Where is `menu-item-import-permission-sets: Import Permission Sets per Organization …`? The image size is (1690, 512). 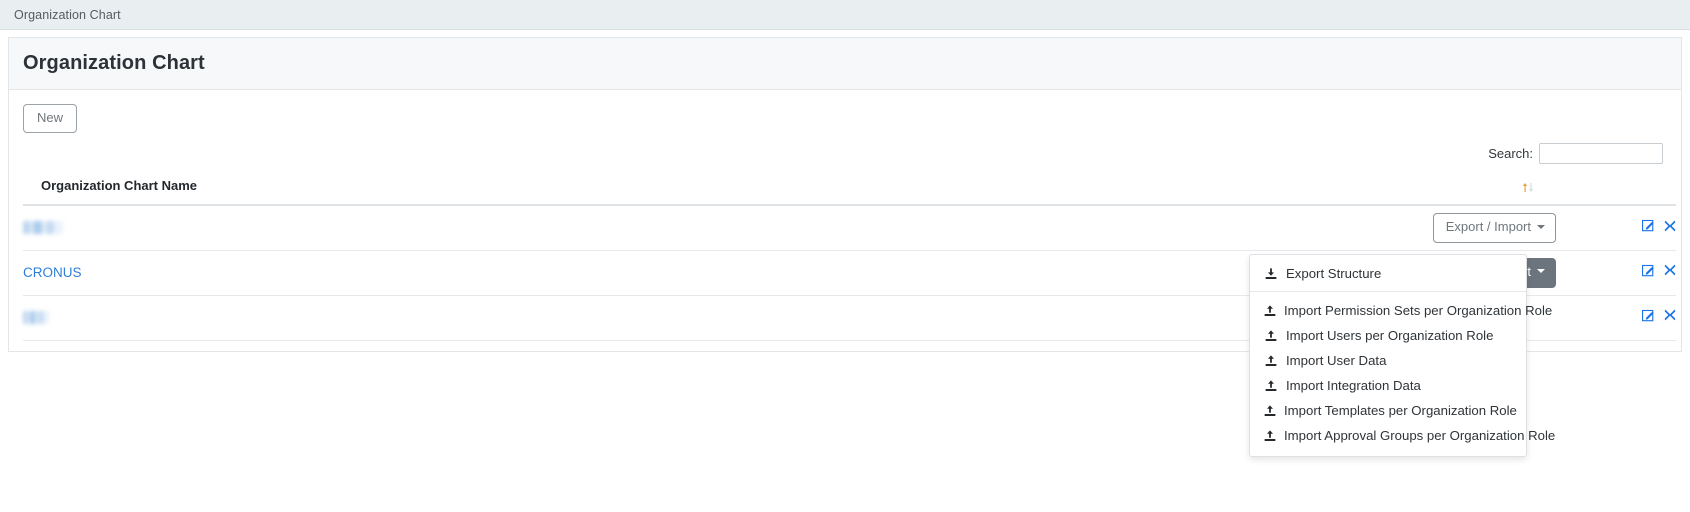 menu-item-import-permission-sets: Import Permission Sets per Organization … is located at coordinates (1401, 310).